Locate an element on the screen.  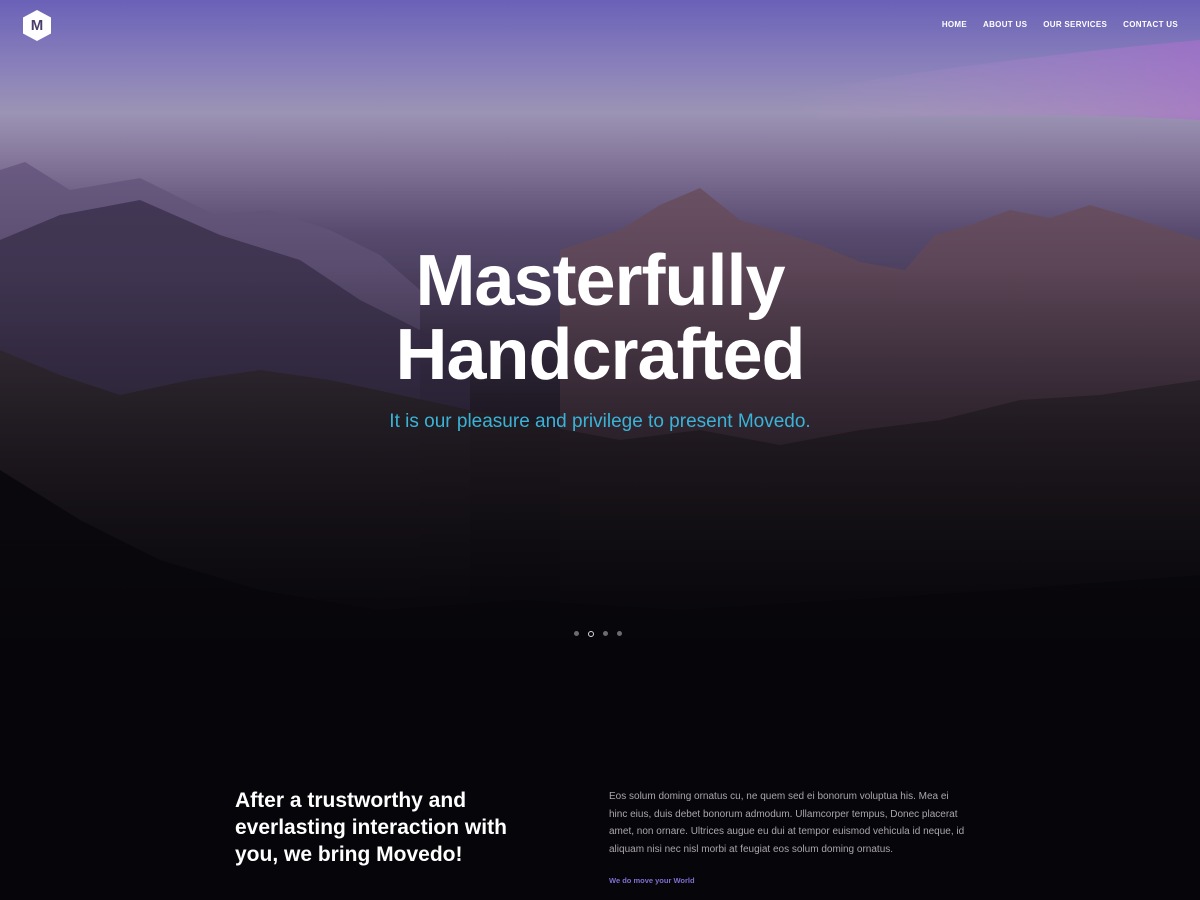
nav-item-our-services: OUR SERVICES is located at coordinates (1075, 24).